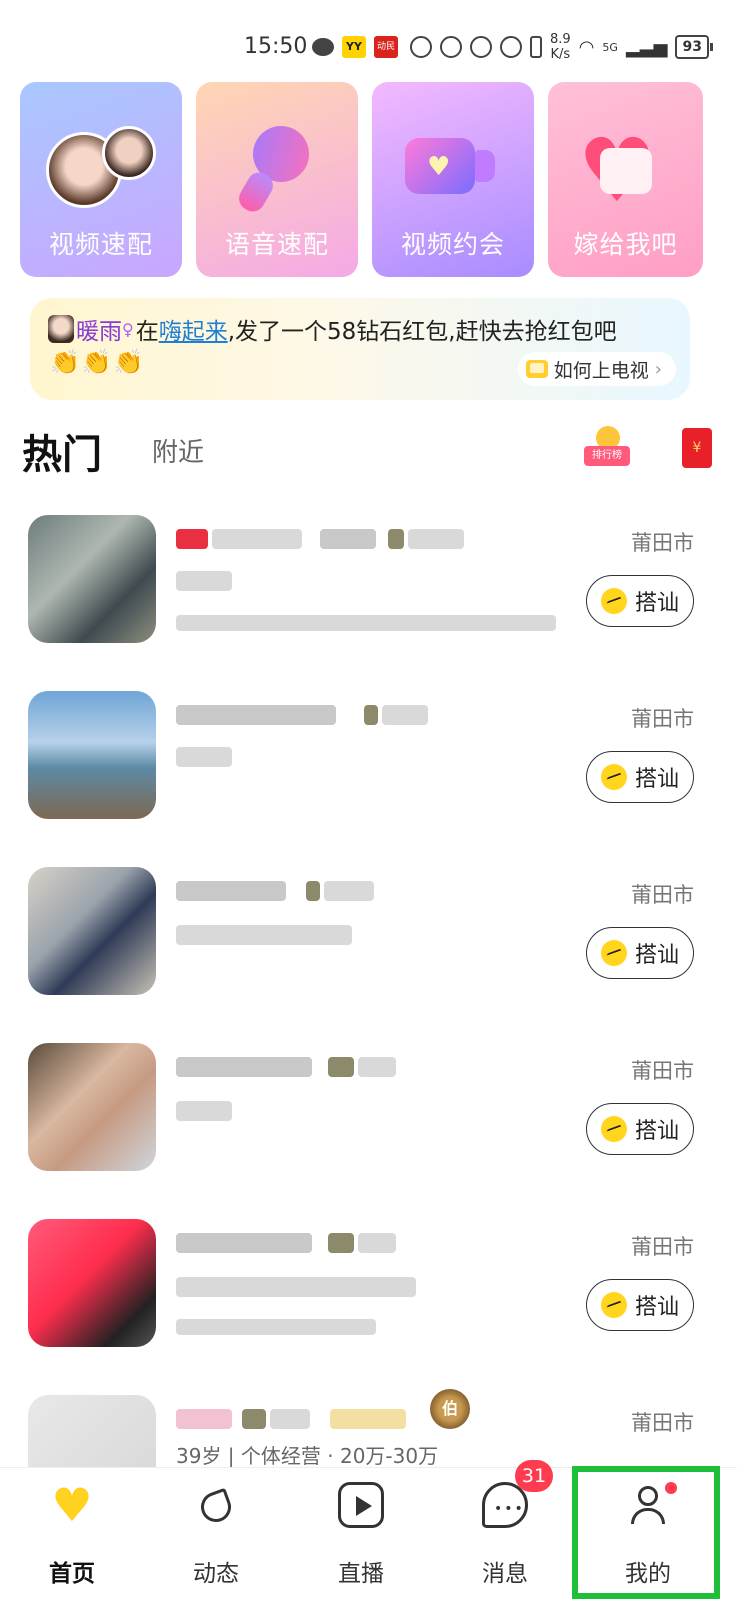  I want to click on clap-emojis: 👏👏👏, so click(98, 362).